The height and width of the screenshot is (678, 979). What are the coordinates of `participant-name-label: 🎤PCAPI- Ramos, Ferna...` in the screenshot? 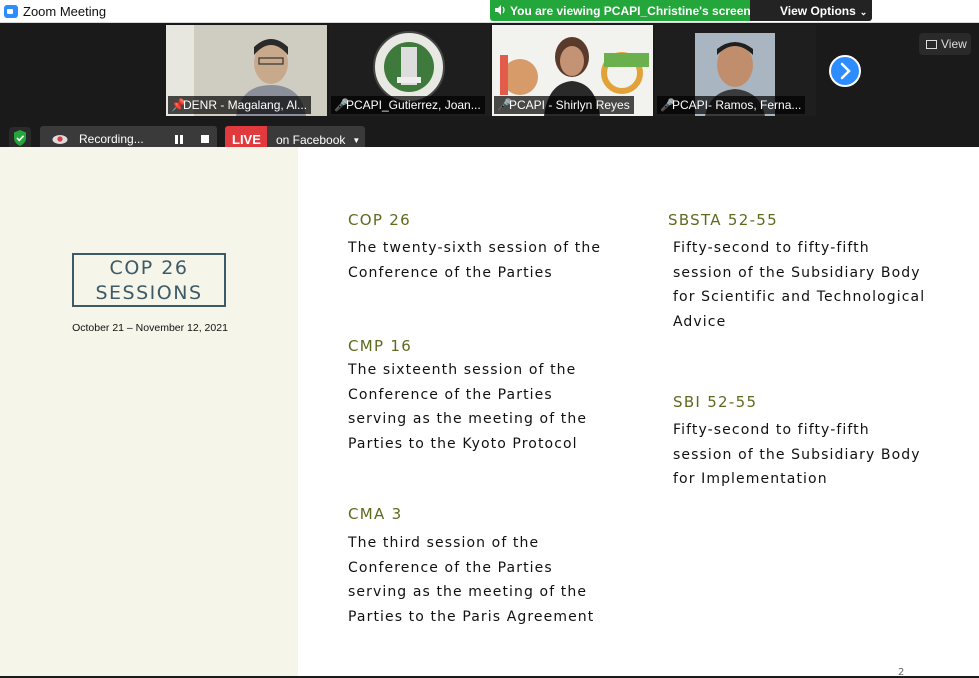 It's located at (731, 105).